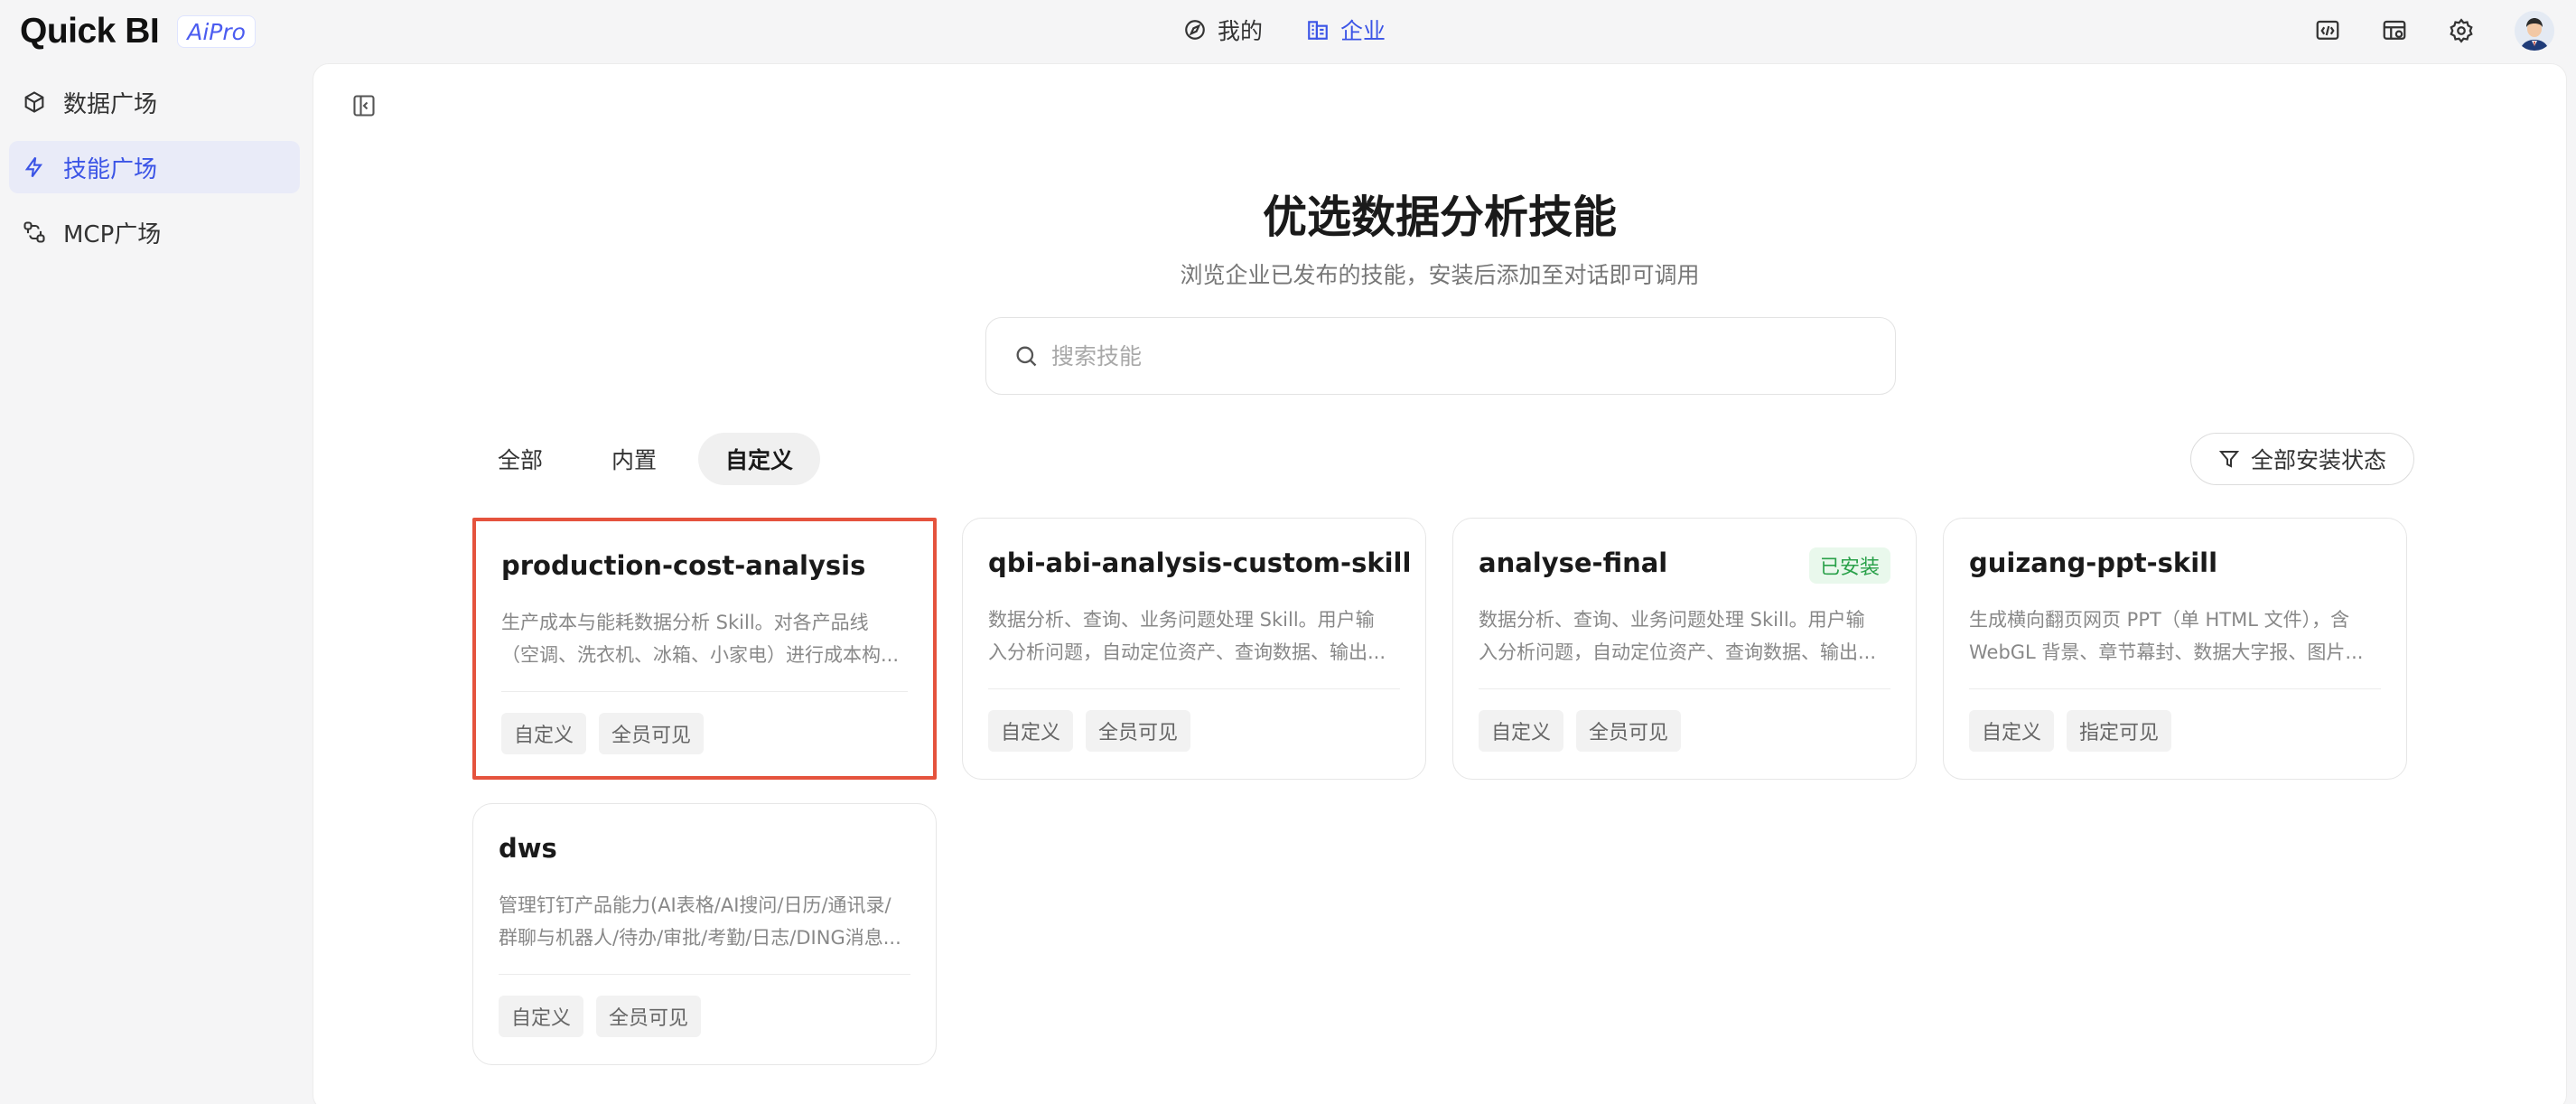  I want to click on topnav-item-mine: 我的, so click(1223, 30).